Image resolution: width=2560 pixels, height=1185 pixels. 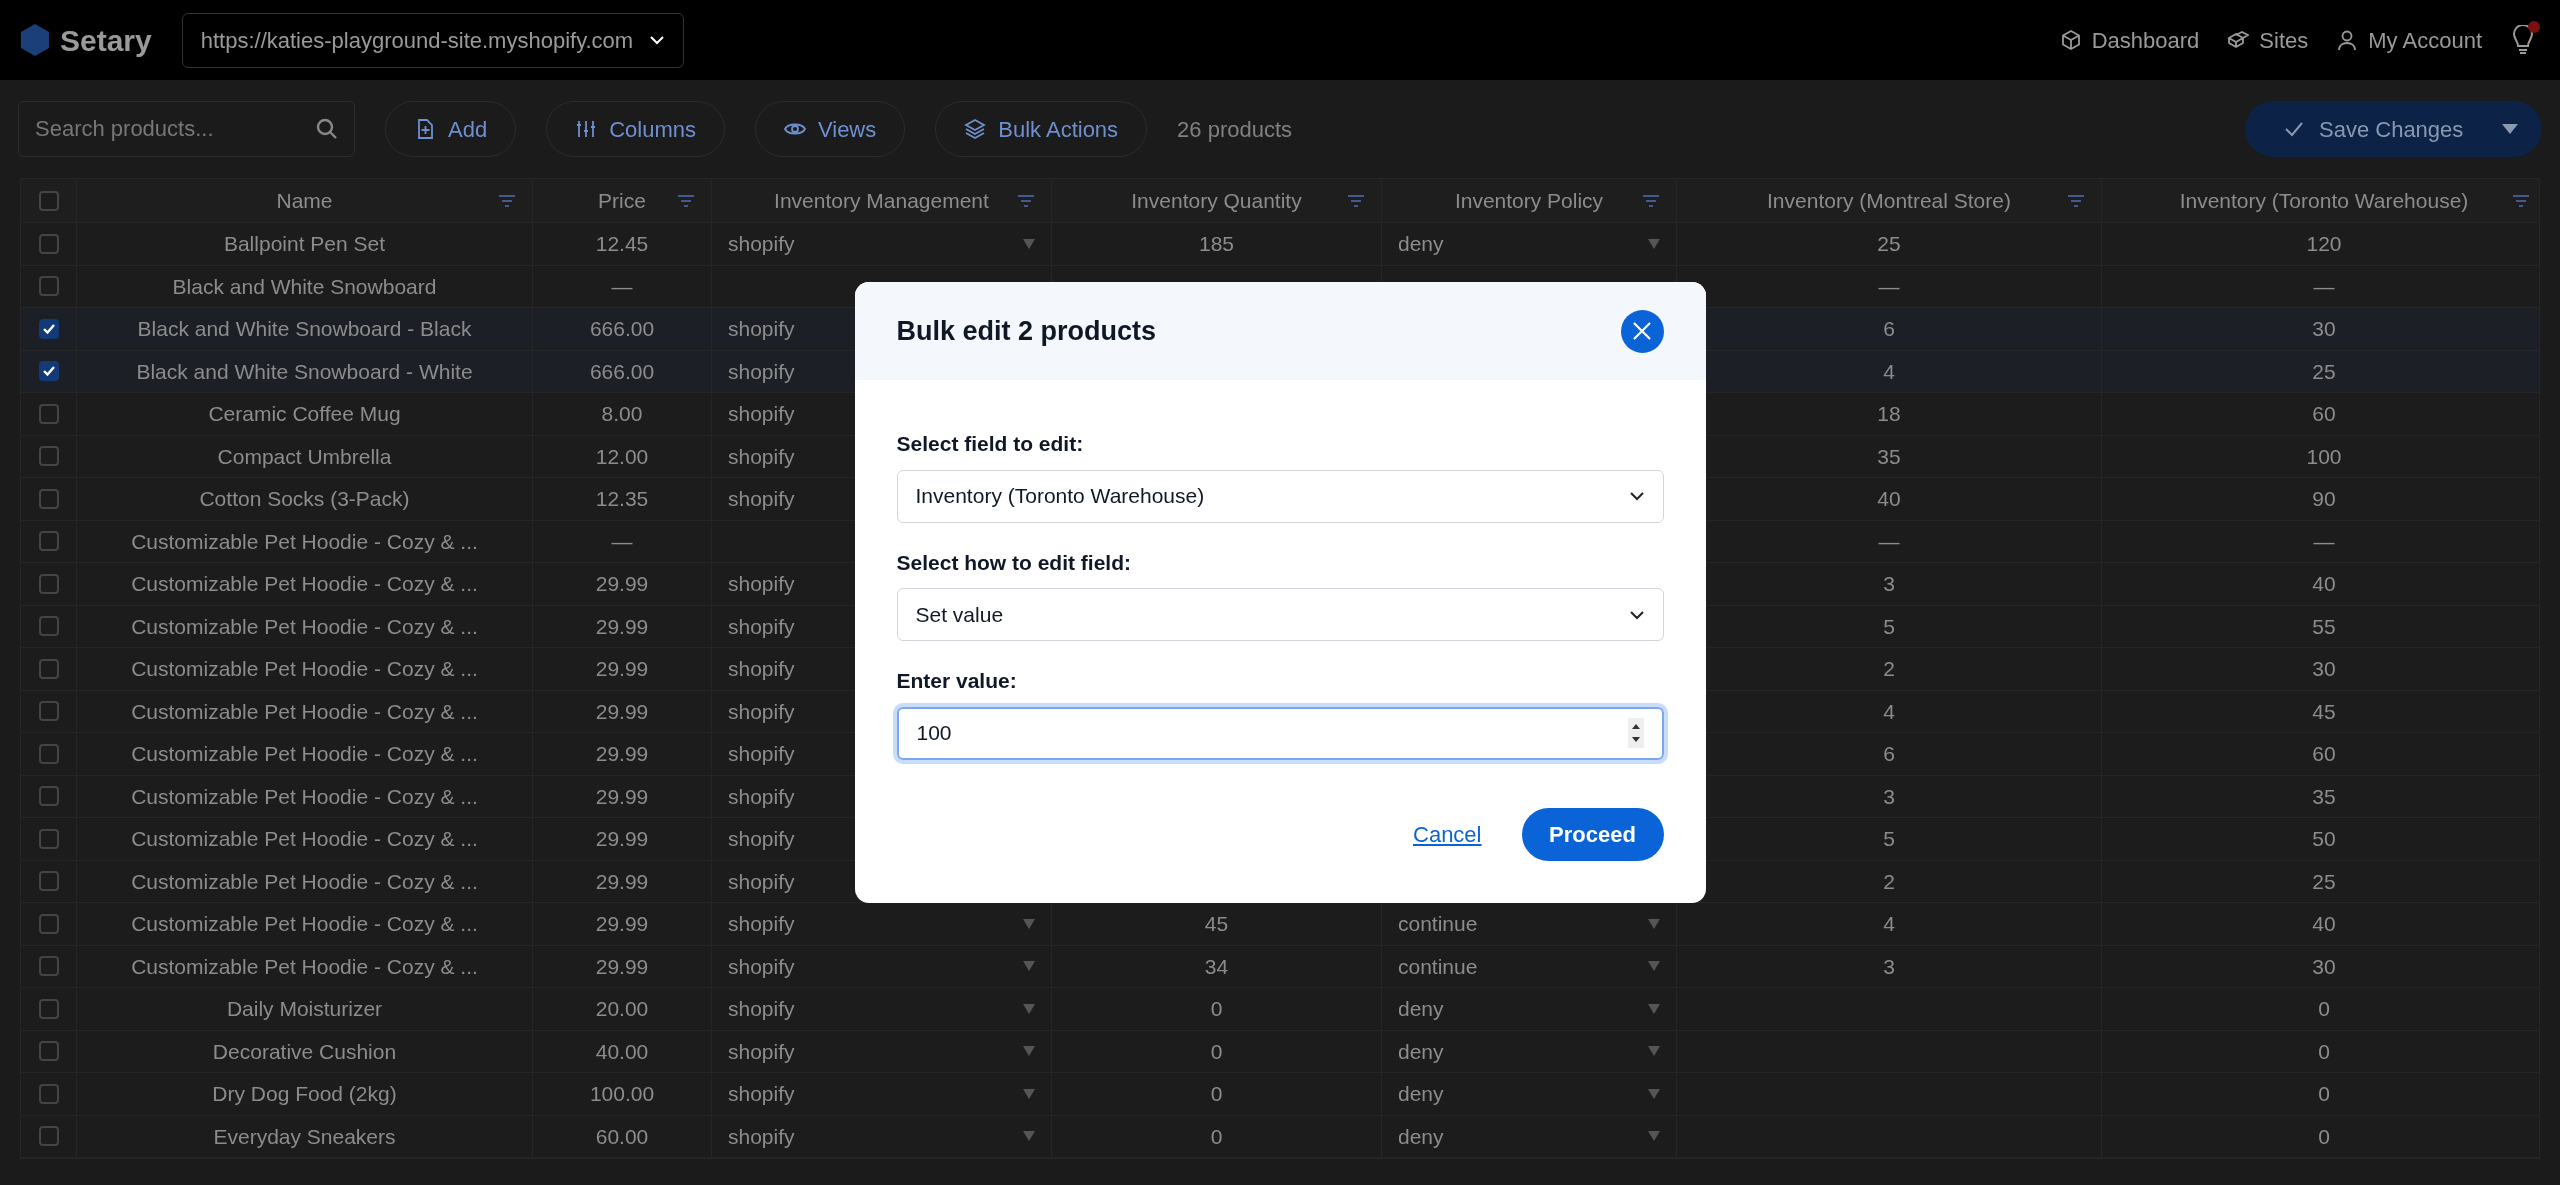 I want to click on column-header: Inventory Quantity, so click(x=1216, y=200).